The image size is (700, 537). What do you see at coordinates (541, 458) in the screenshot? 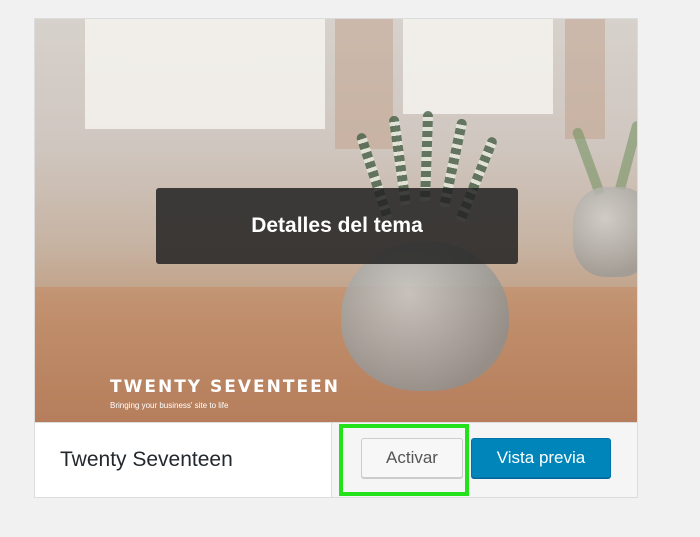
I see `live-preview-button: Vista previa` at bounding box center [541, 458].